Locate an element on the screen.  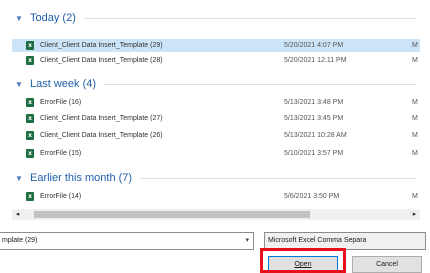
file-row: x ErrorFile (14) 5/6/2021 3:50 PM M is located at coordinates (216, 196).